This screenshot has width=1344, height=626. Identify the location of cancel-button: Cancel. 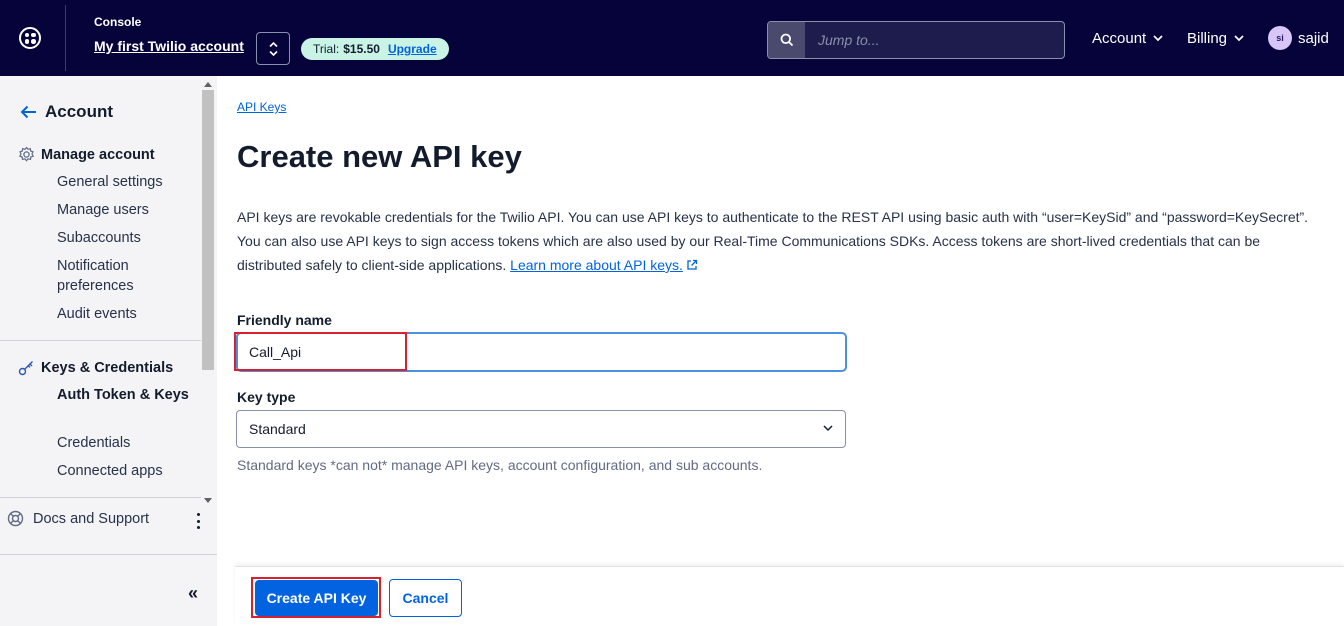
(425, 598).